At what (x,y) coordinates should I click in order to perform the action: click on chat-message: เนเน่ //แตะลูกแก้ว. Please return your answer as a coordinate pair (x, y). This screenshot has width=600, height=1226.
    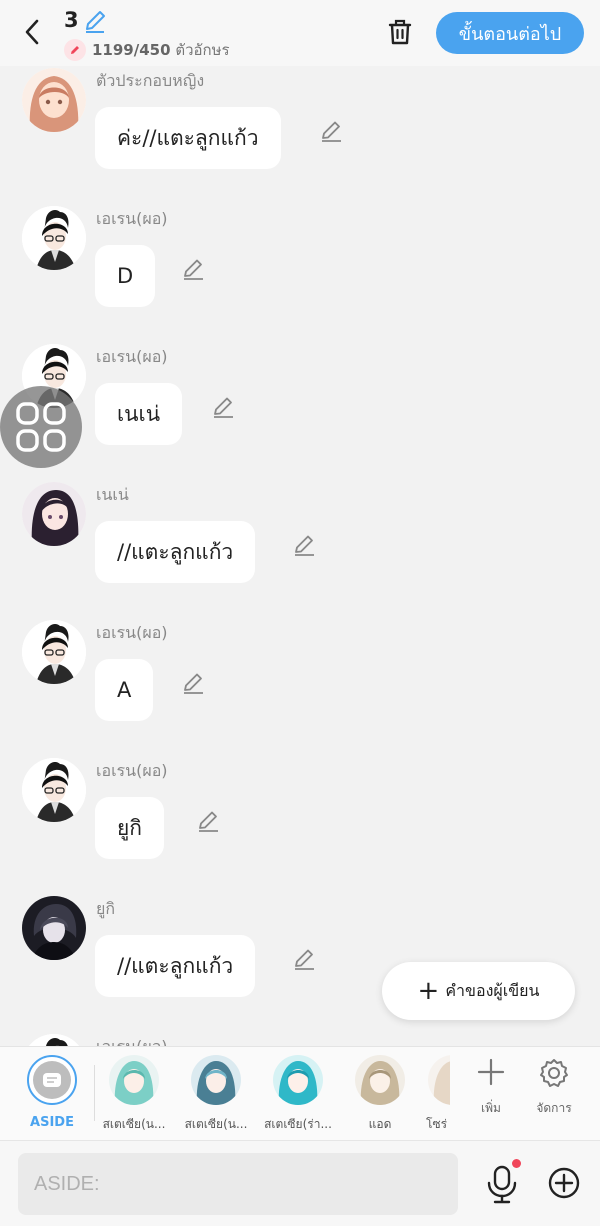
    Looking at the image, I should click on (300, 549).